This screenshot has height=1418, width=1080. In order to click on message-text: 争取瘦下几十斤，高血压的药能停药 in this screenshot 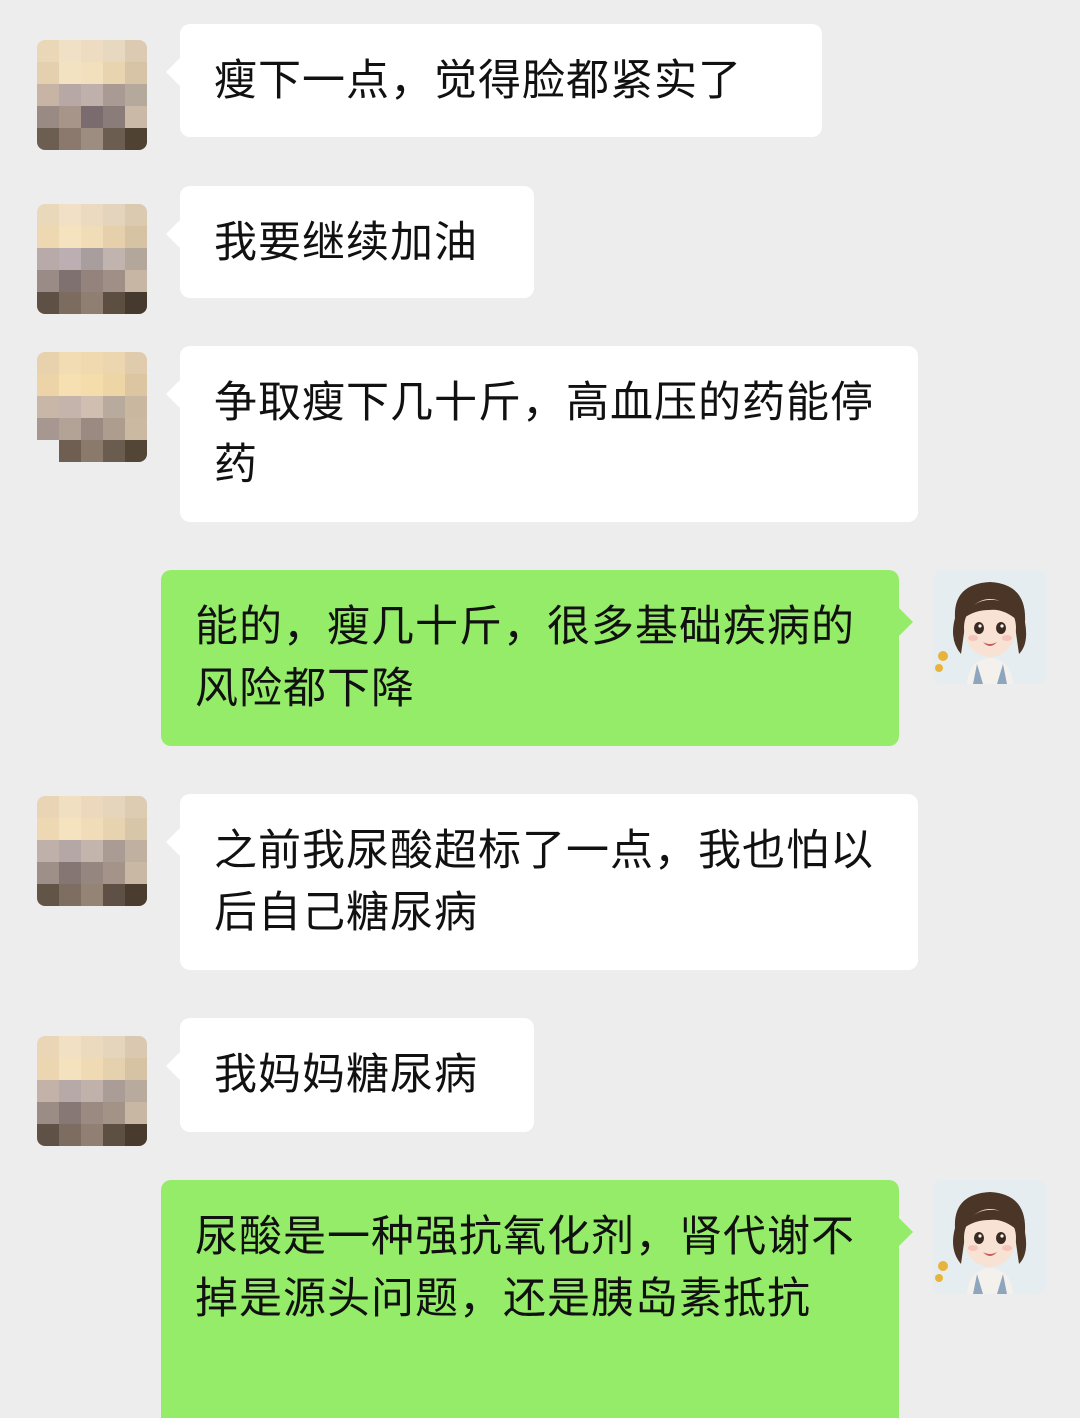, I will do `click(544, 434)`.